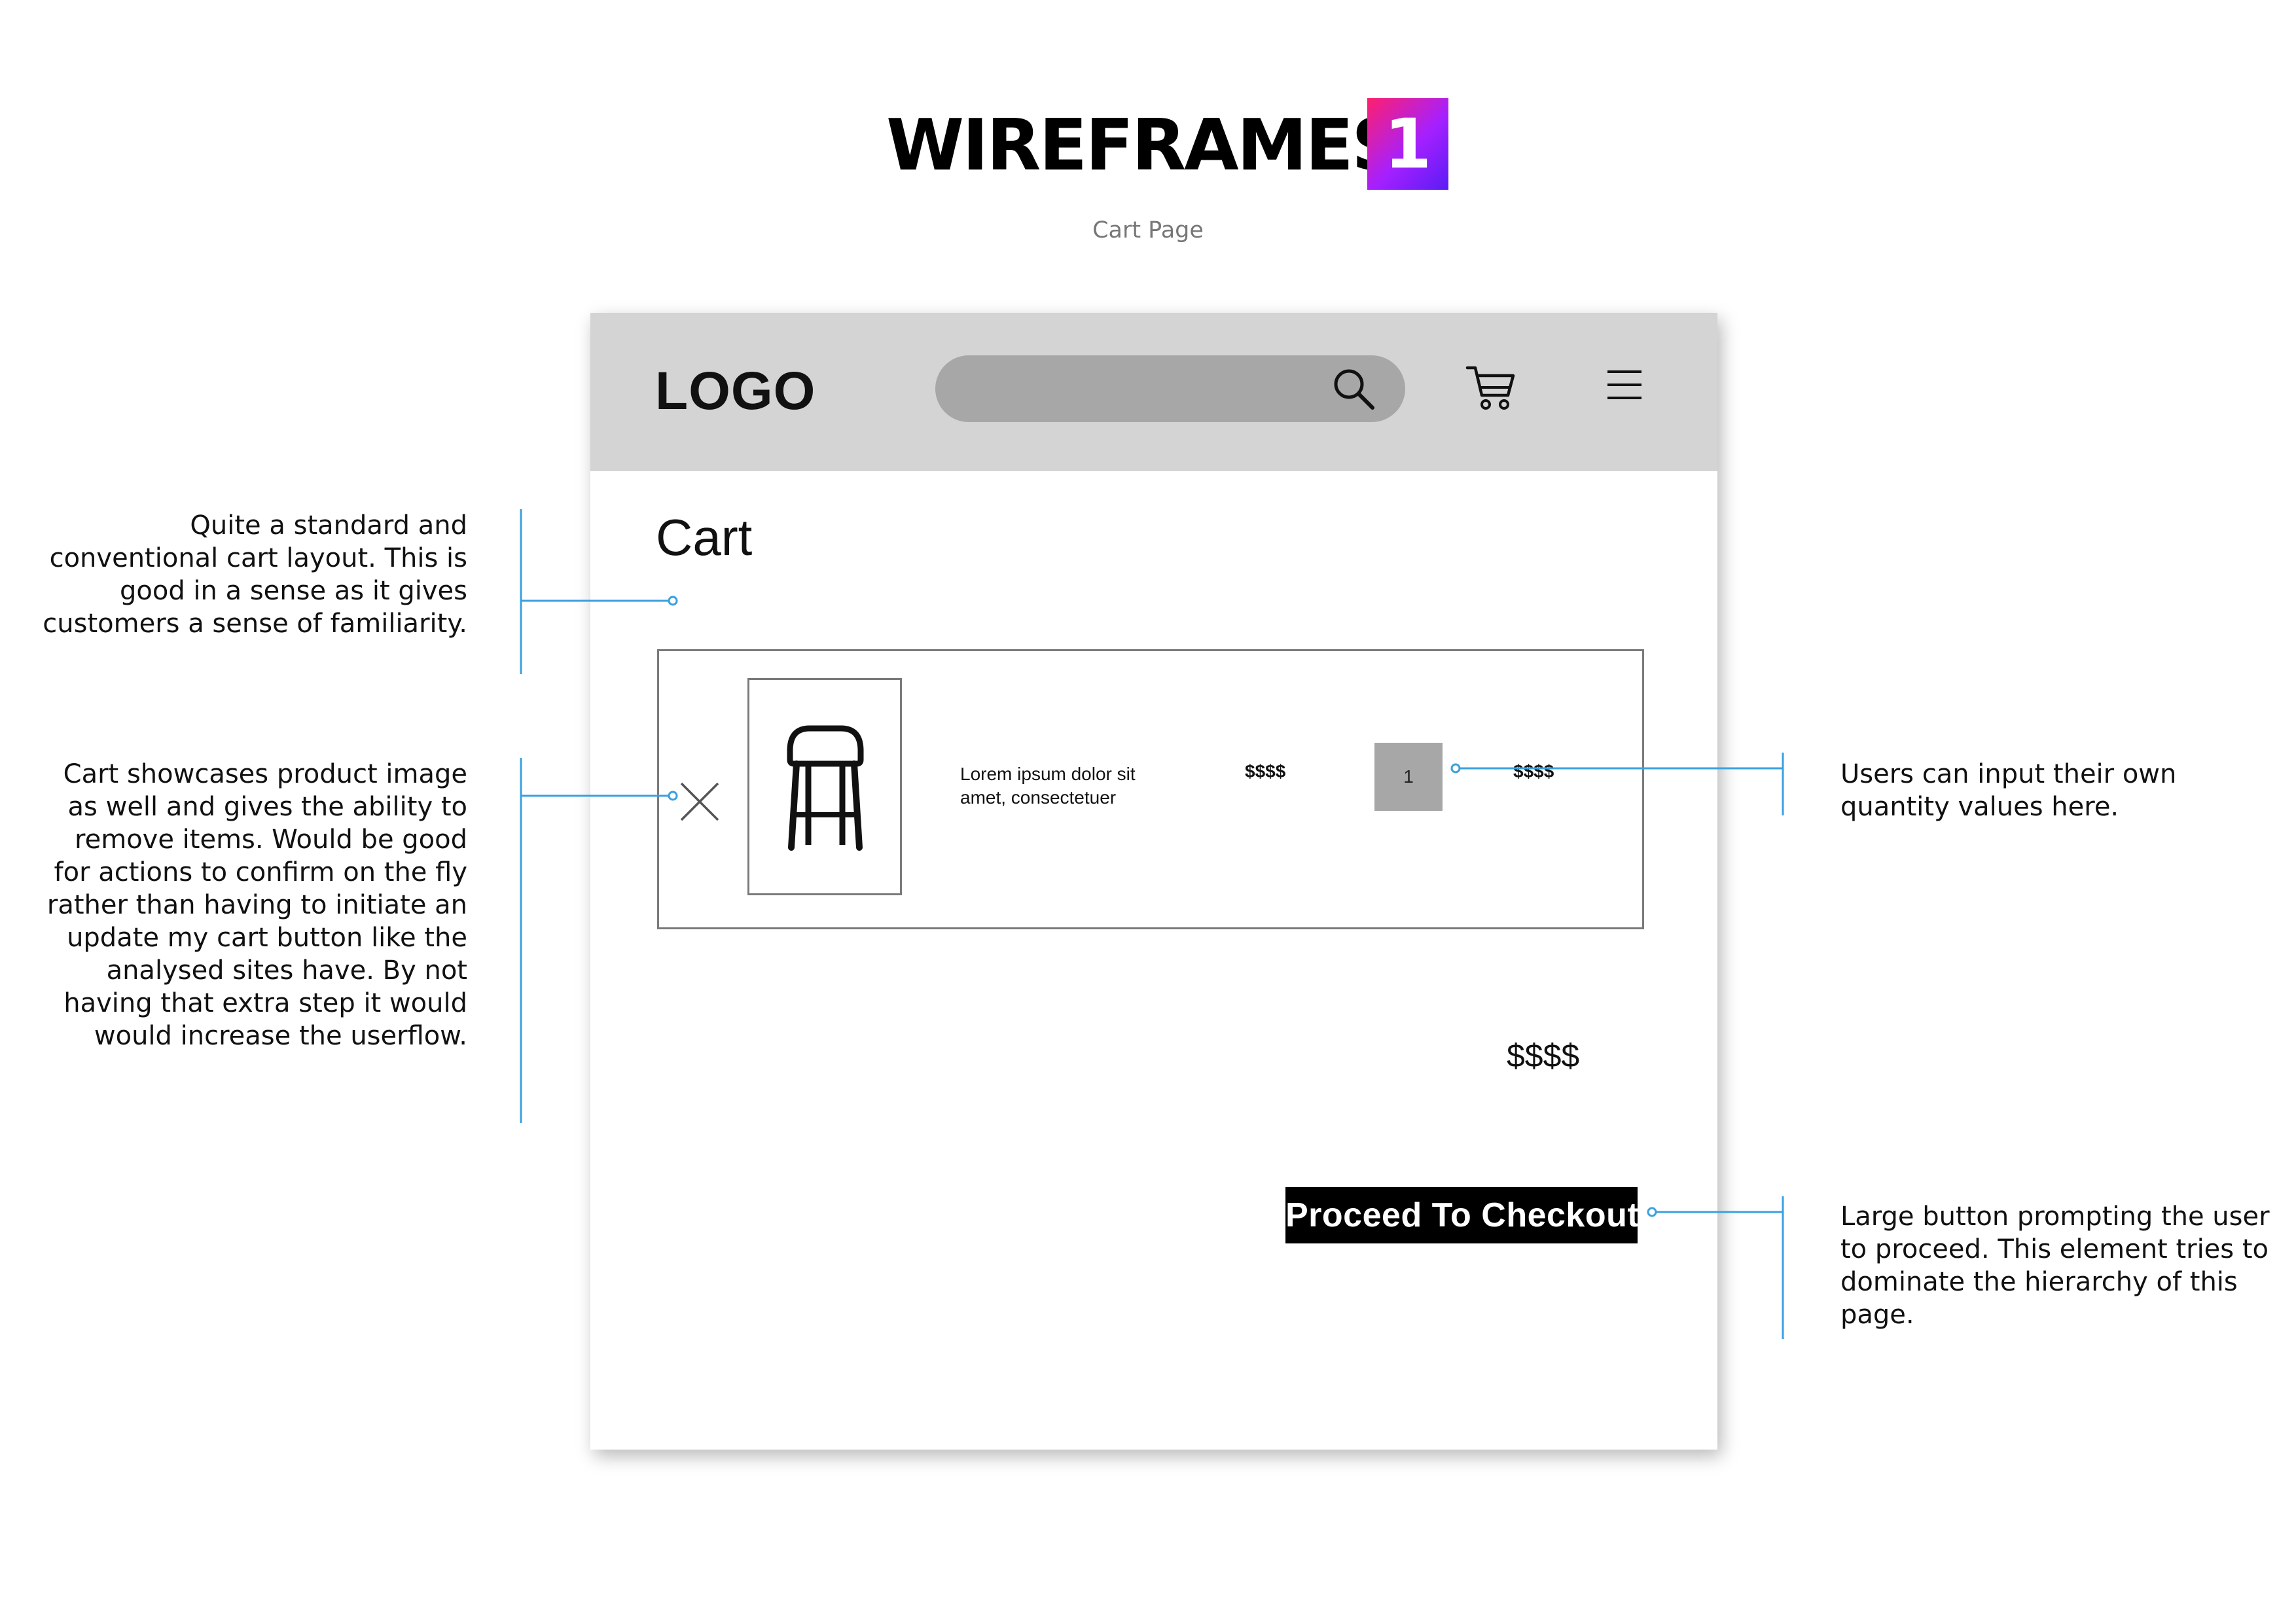 The height and width of the screenshot is (1623, 2296). What do you see at coordinates (700, 802) in the screenshot?
I see `close-icon` at bounding box center [700, 802].